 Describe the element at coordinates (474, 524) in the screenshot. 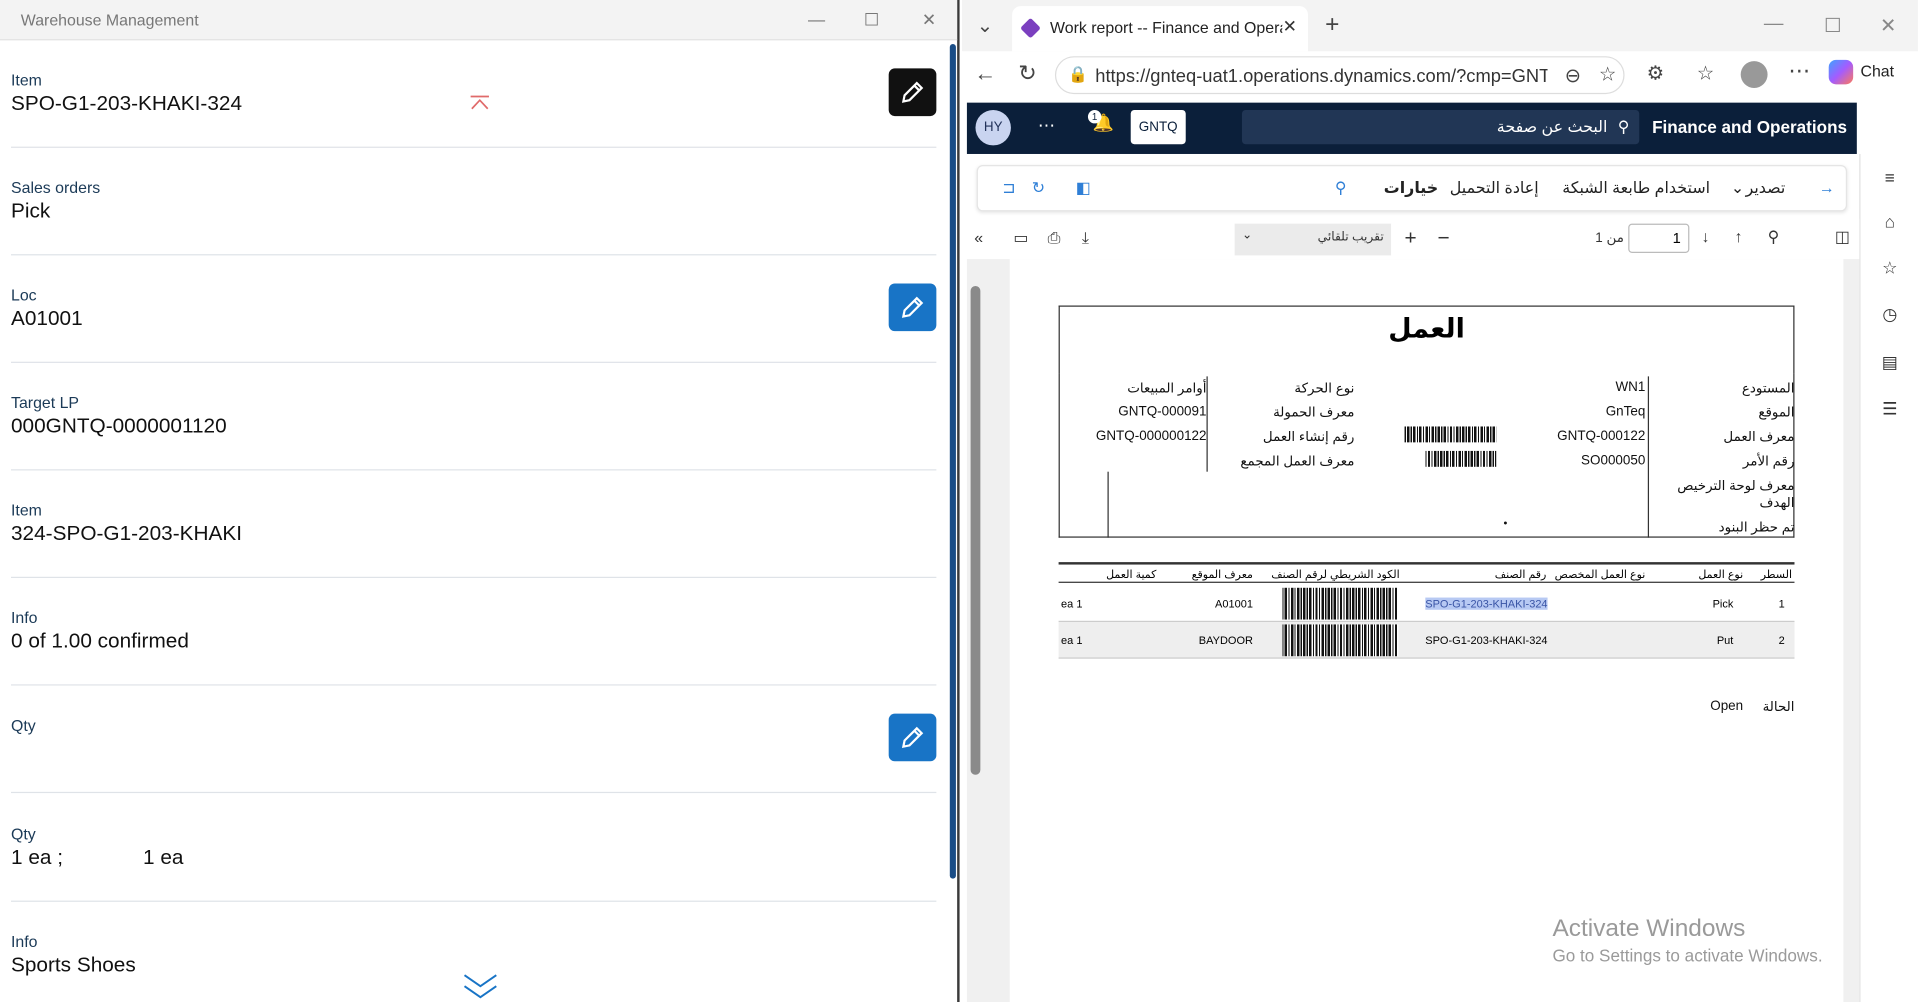

I see `field-item-2: Item 324-SPO-G1-203-KHAKI` at that location.